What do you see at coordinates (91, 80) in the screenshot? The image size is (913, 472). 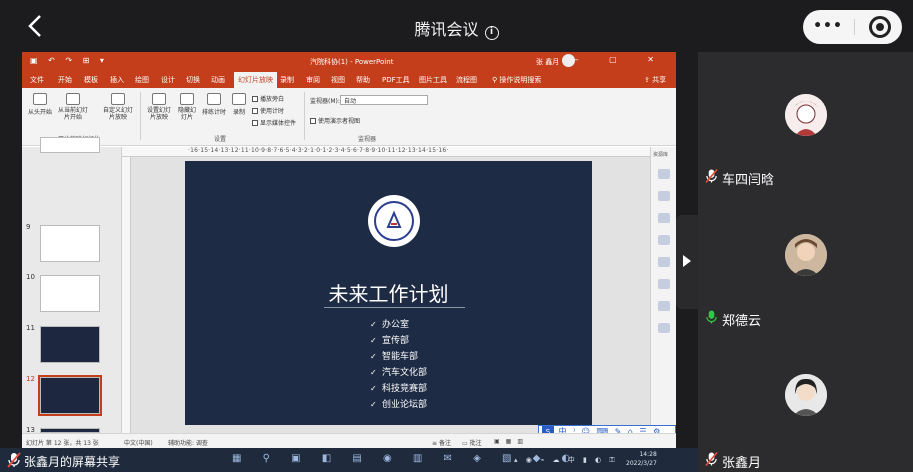 I see `tab-templates: 模板` at bounding box center [91, 80].